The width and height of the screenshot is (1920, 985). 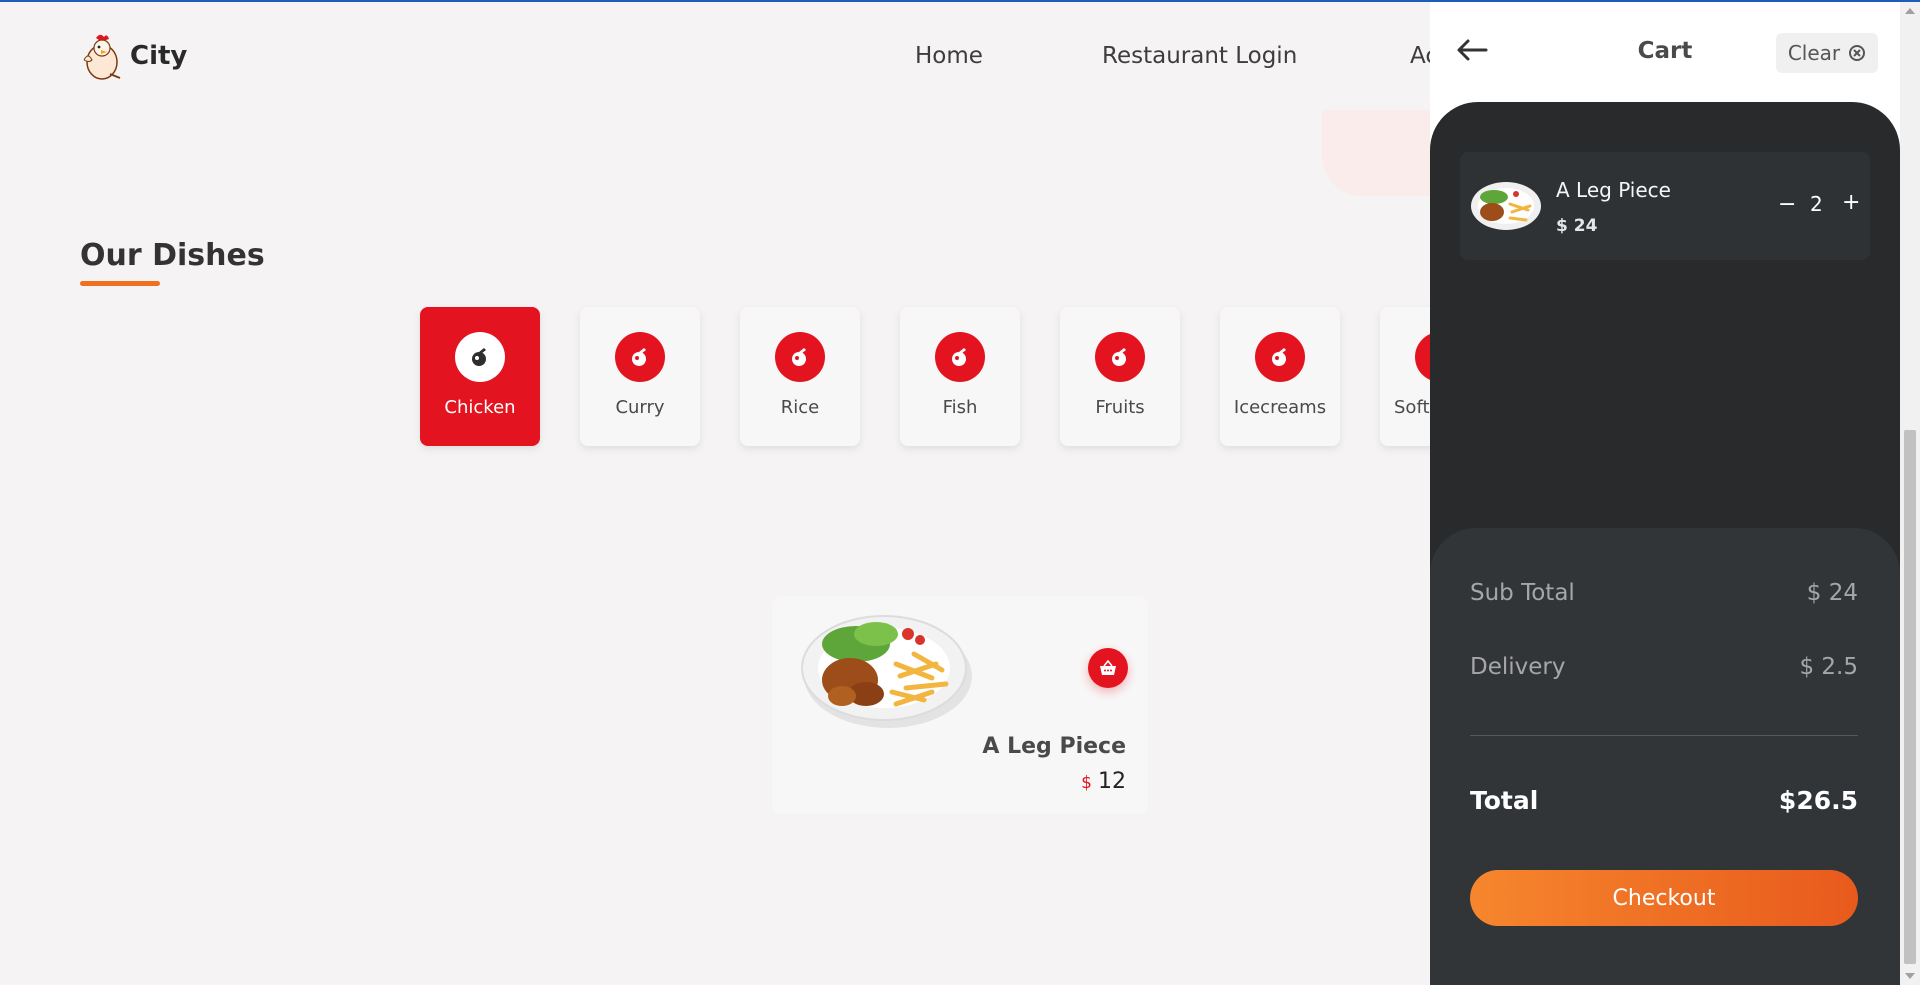 I want to click on category-label: Curry, so click(x=640, y=407).